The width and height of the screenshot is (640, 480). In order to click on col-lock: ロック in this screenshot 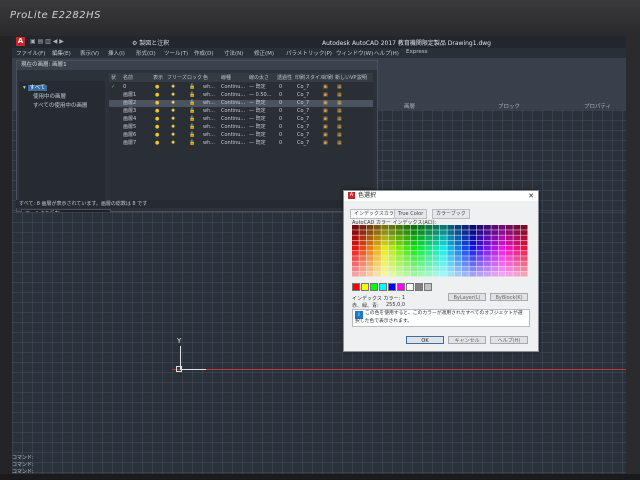, I will do `click(194, 77)`.